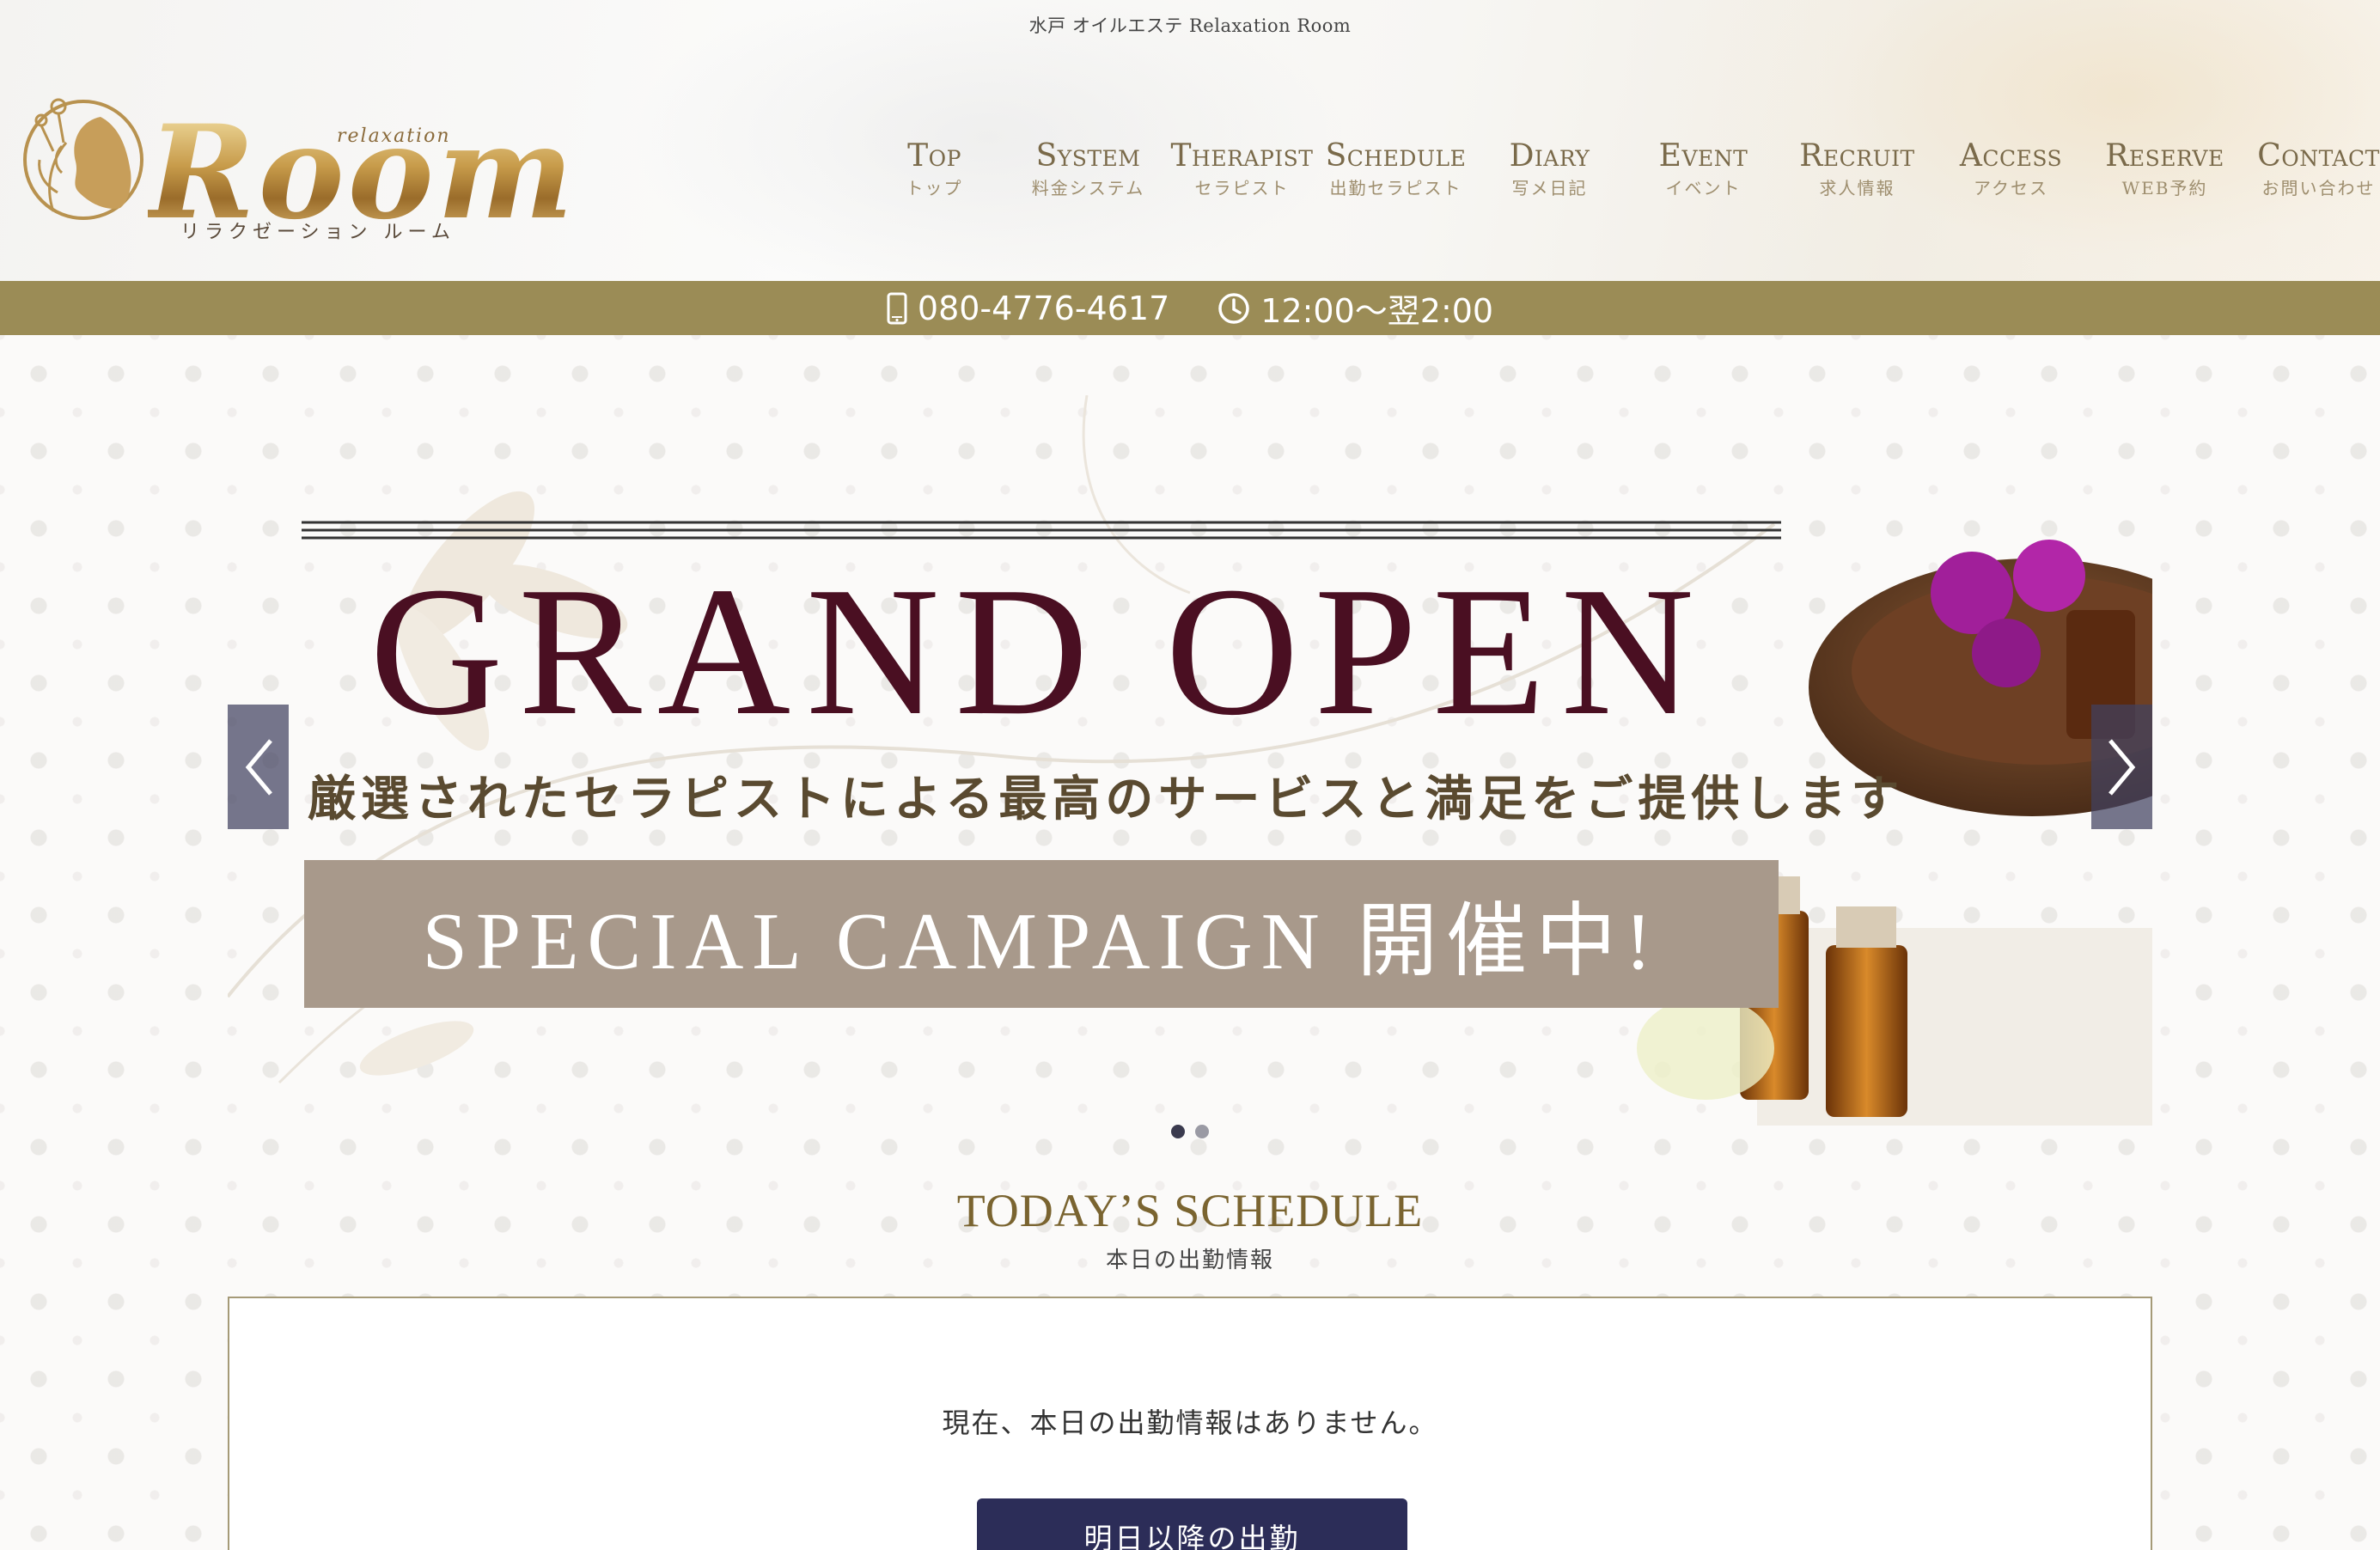  What do you see at coordinates (317, 232) in the screenshot?
I see `logo-kana: リラクゼーション ルーム` at bounding box center [317, 232].